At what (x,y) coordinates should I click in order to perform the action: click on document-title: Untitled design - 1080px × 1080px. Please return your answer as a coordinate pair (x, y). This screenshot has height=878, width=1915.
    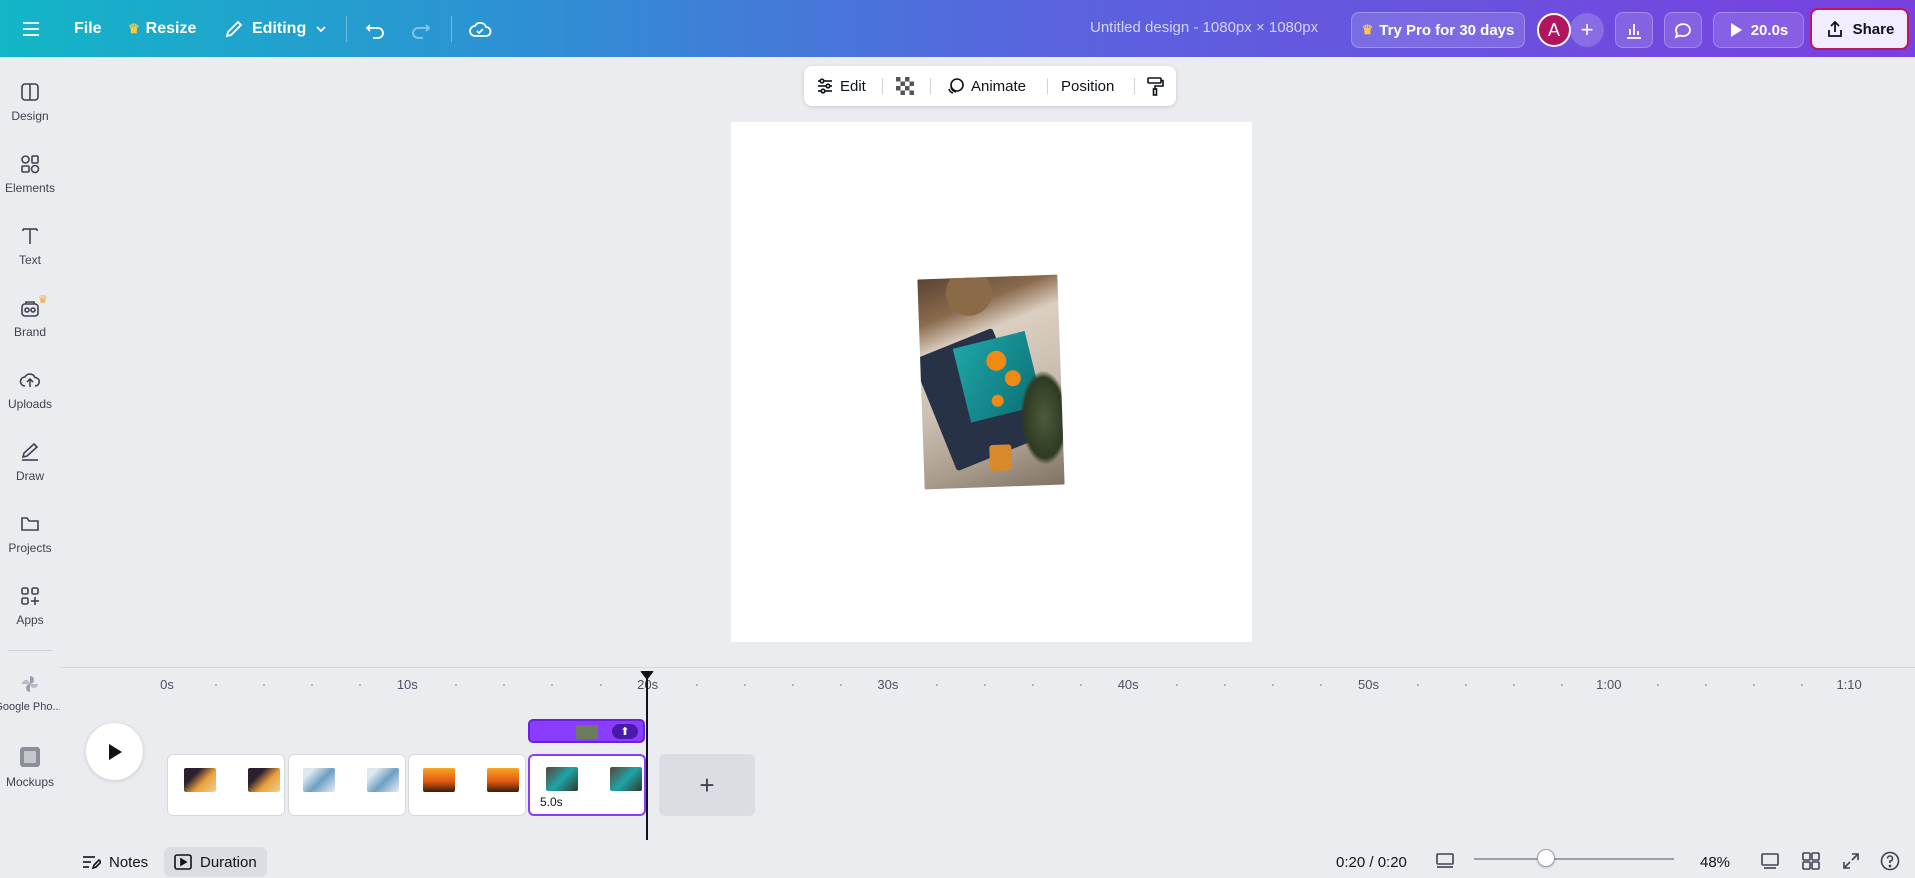
    Looking at the image, I should click on (1204, 27).